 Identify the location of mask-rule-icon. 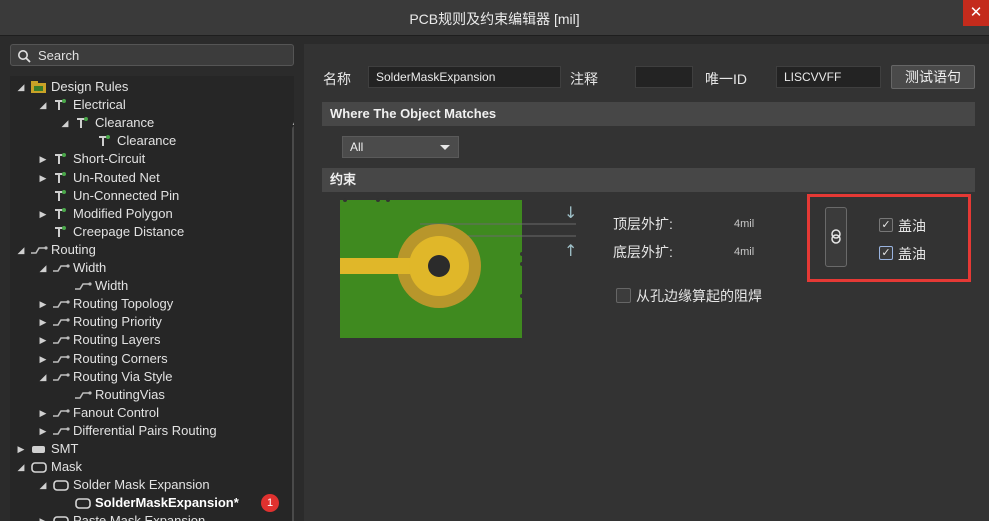
(61, 485).